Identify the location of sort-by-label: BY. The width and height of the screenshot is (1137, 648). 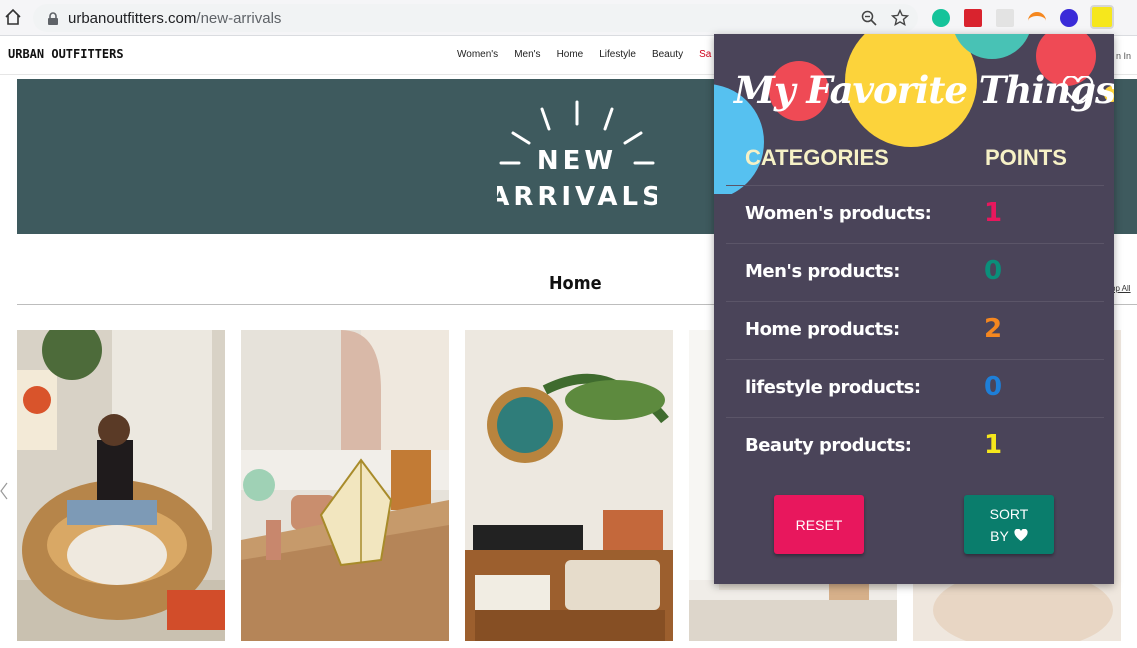
(999, 535).